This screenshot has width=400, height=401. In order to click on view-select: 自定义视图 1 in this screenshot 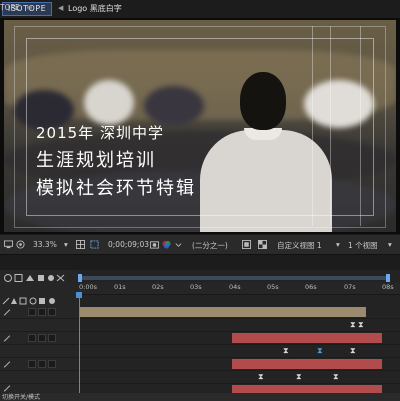, I will do `click(299, 245)`.